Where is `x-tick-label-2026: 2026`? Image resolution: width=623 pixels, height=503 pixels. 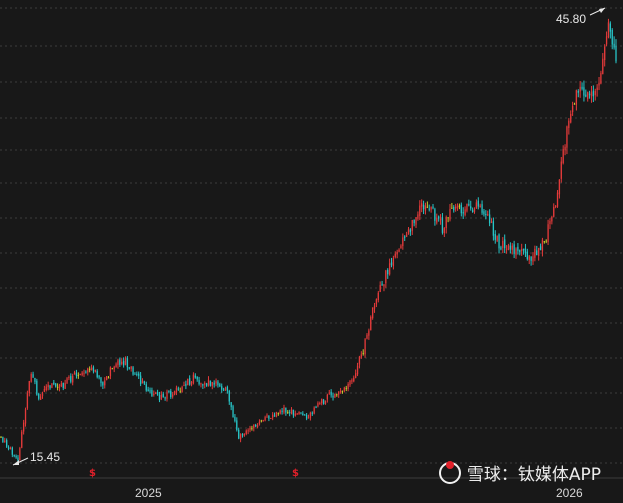
x-tick-label-2026: 2026 is located at coordinates (569, 493).